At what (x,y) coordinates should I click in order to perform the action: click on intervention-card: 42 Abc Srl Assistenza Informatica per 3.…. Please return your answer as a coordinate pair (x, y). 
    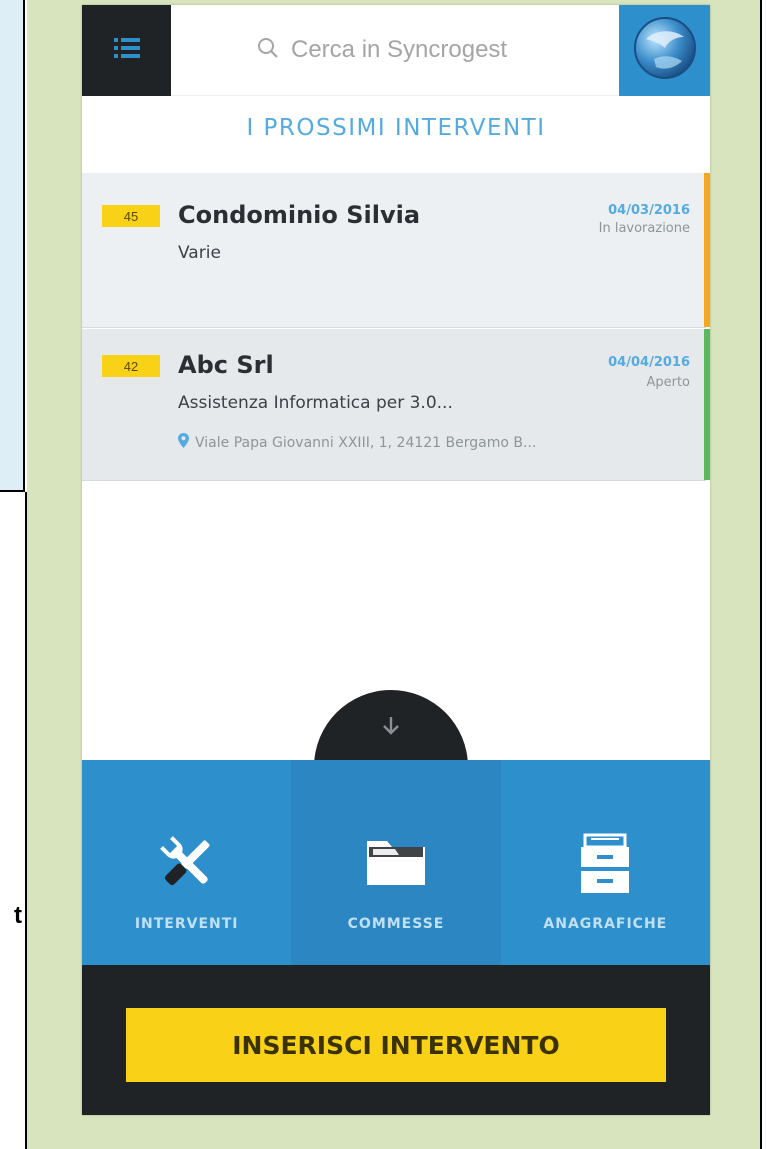
    Looking at the image, I should click on (396, 405).